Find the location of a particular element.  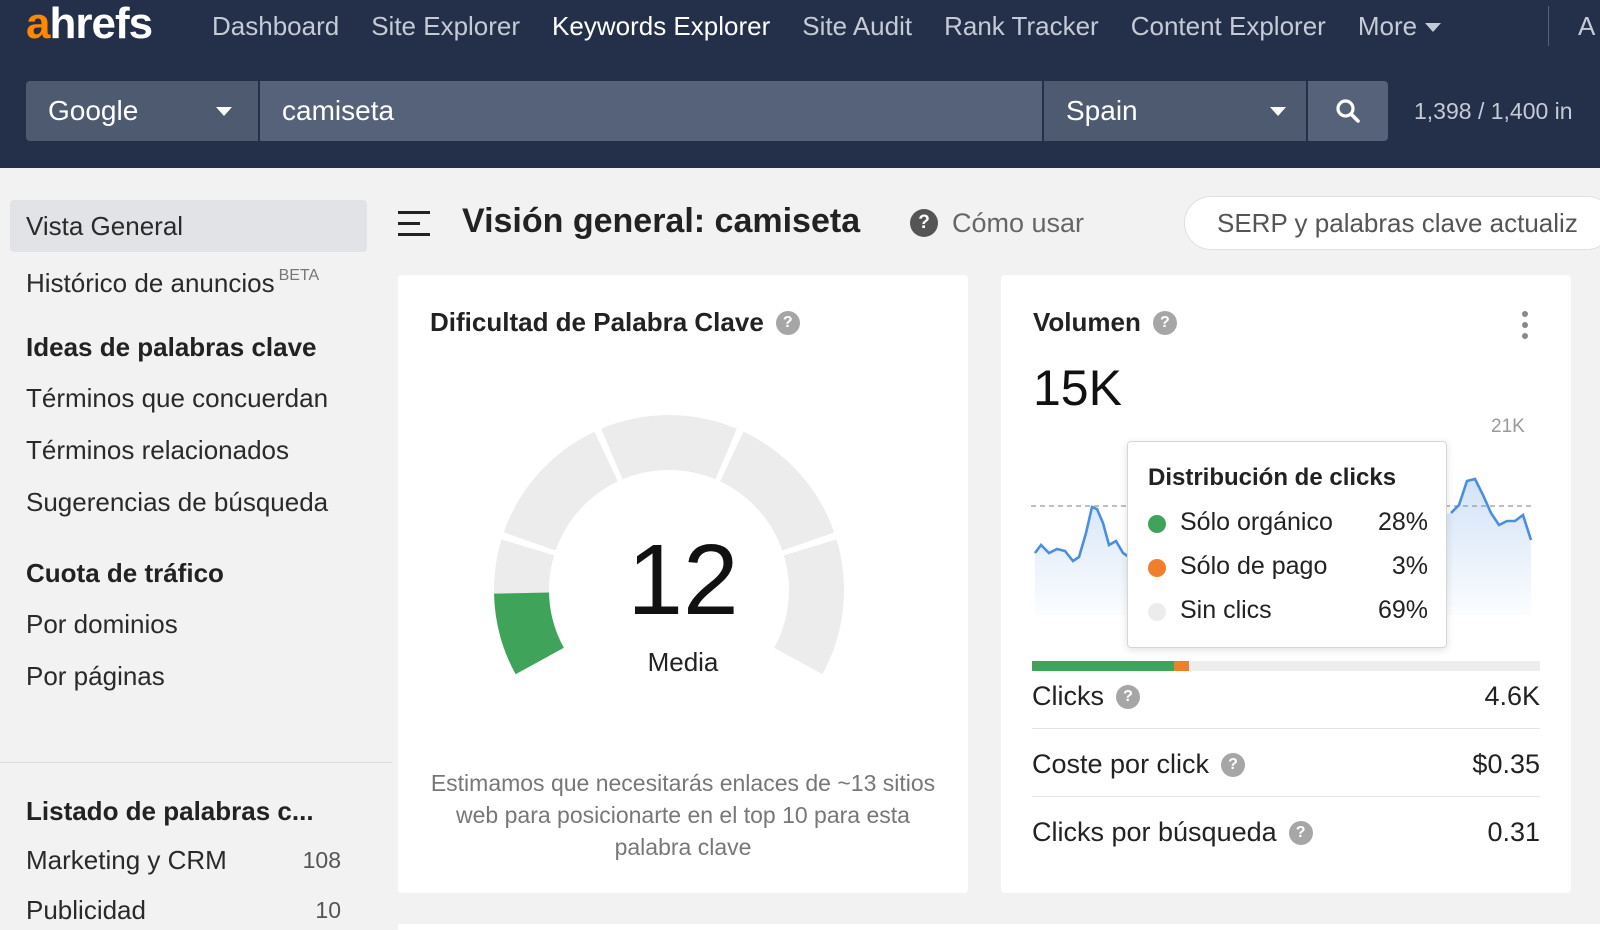

clicks-per-search-value: 0.31 is located at coordinates (1513, 832).